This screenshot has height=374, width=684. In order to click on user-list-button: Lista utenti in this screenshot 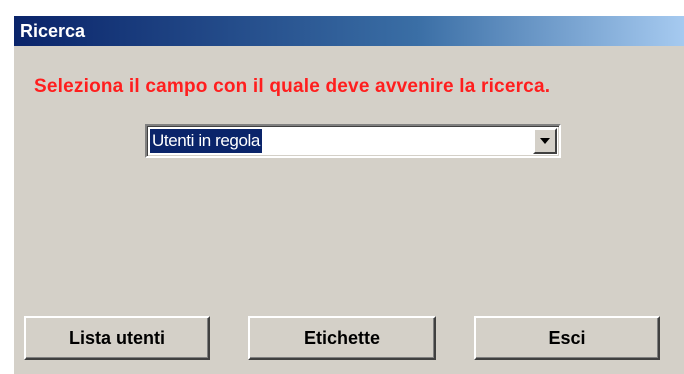, I will do `click(117, 338)`.